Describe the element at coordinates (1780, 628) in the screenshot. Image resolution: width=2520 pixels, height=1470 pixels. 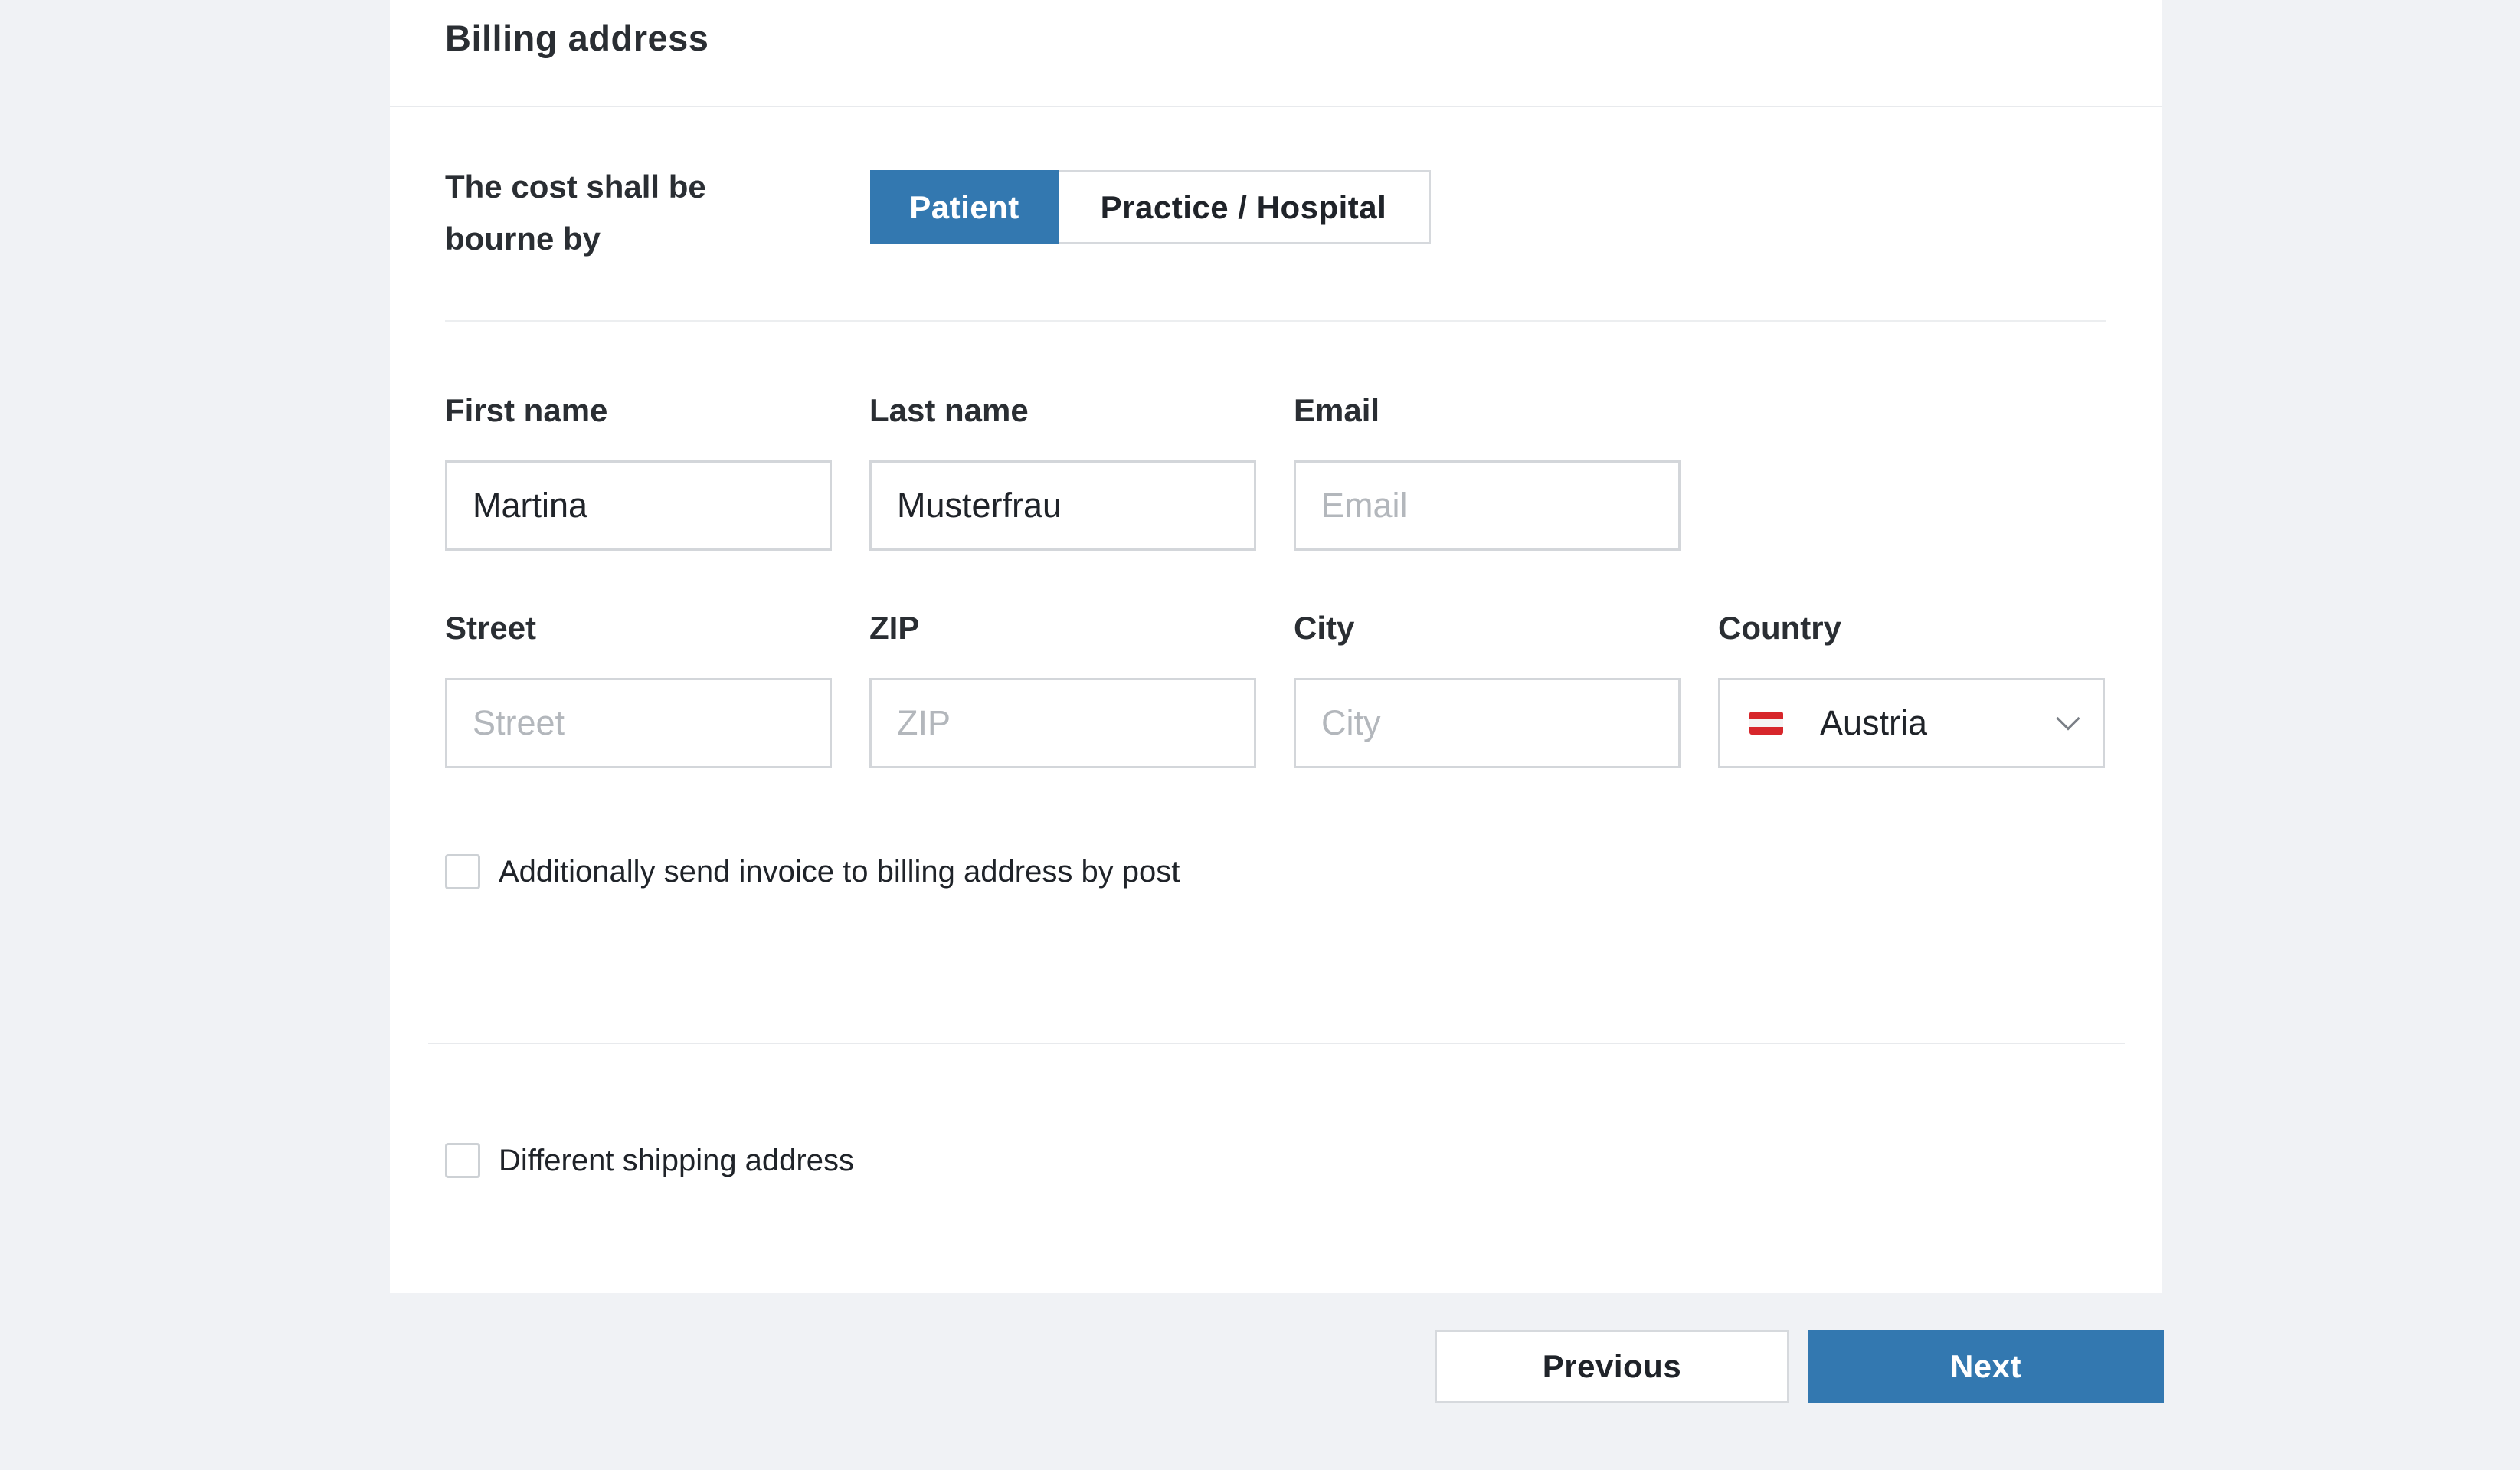
I see `country-label: Country` at that location.